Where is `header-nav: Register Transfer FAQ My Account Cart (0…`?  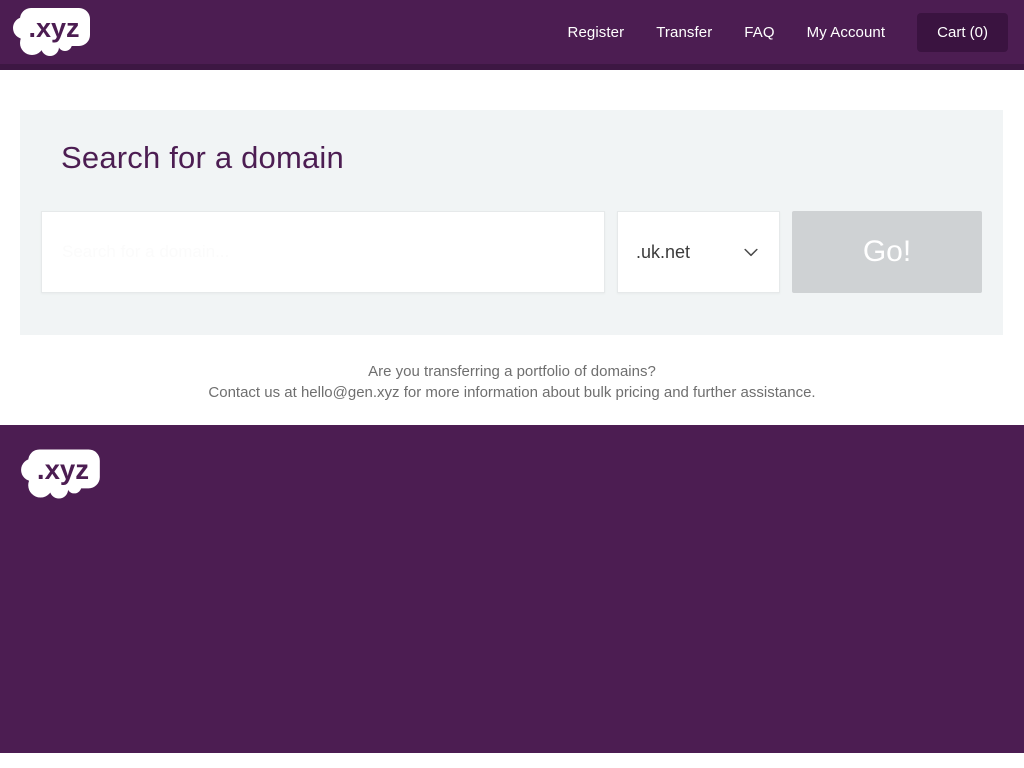 header-nav: Register Transfer FAQ My Account Cart (0… is located at coordinates (780, 32).